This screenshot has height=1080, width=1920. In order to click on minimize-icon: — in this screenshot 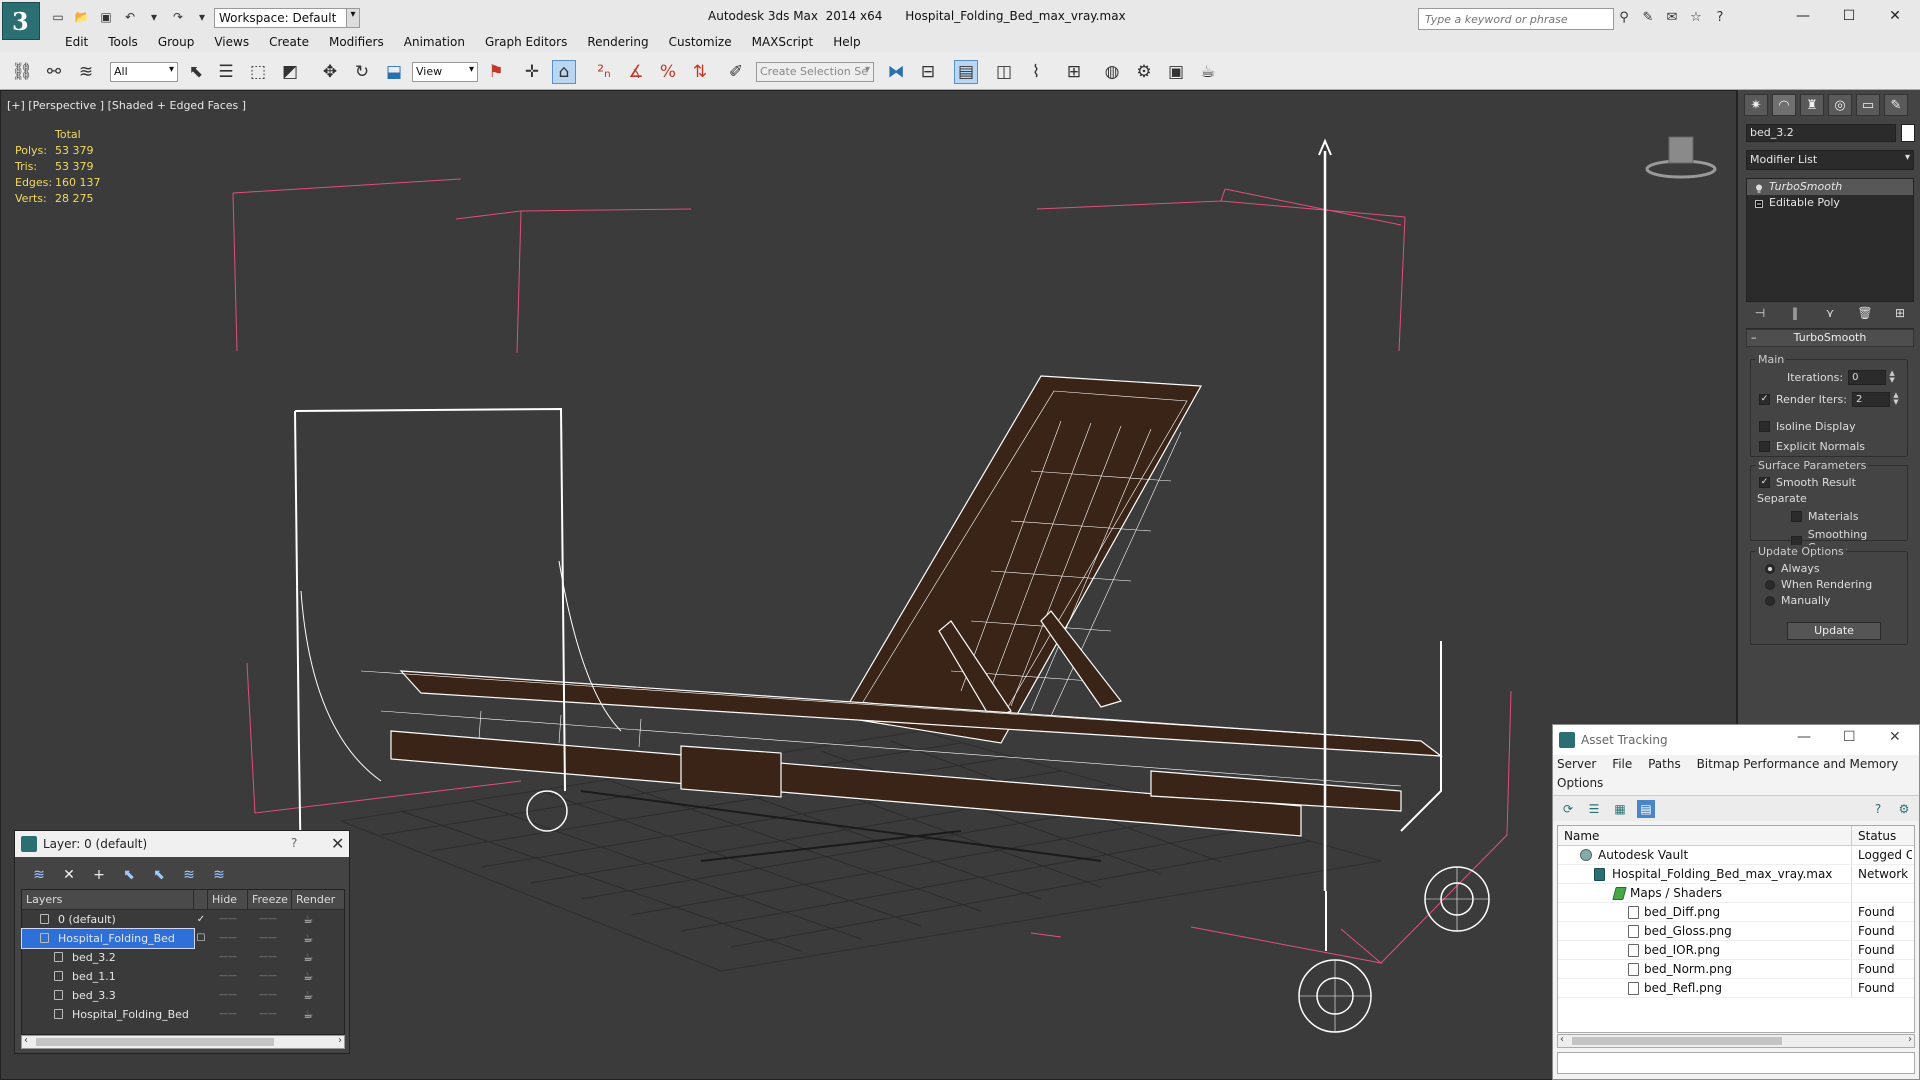, I will do `click(1804, 737)`.